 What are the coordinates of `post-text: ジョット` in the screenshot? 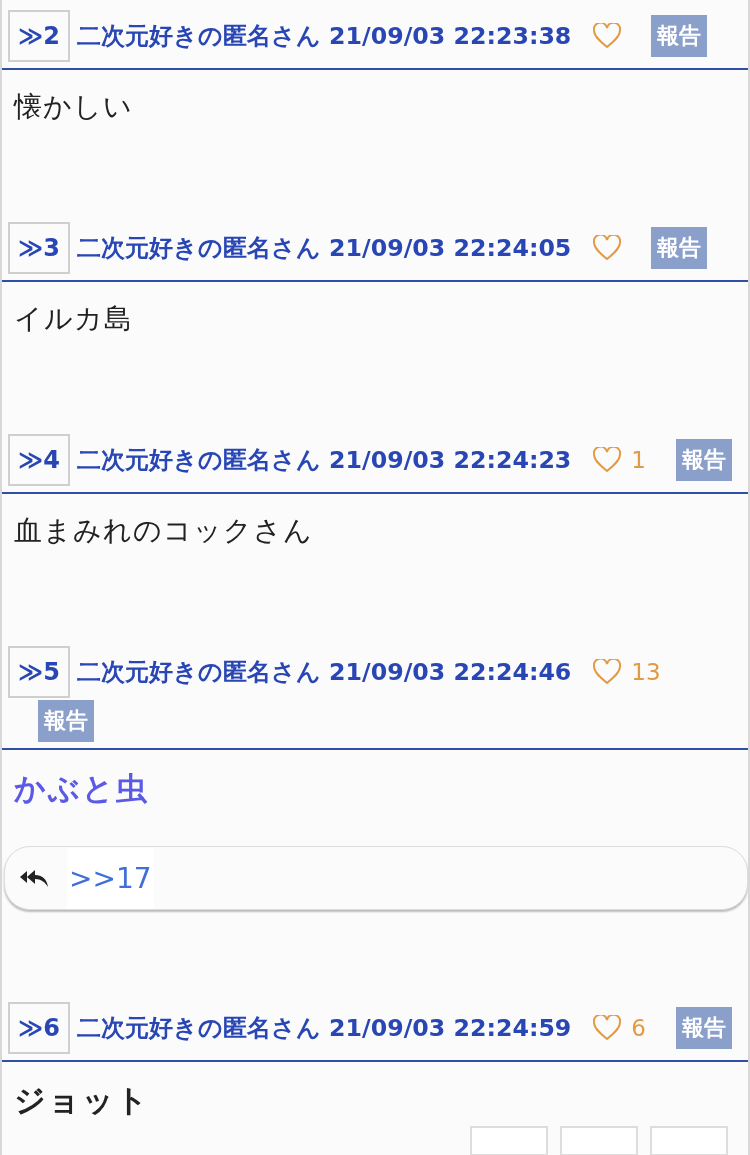 It's located at (82, 1100).